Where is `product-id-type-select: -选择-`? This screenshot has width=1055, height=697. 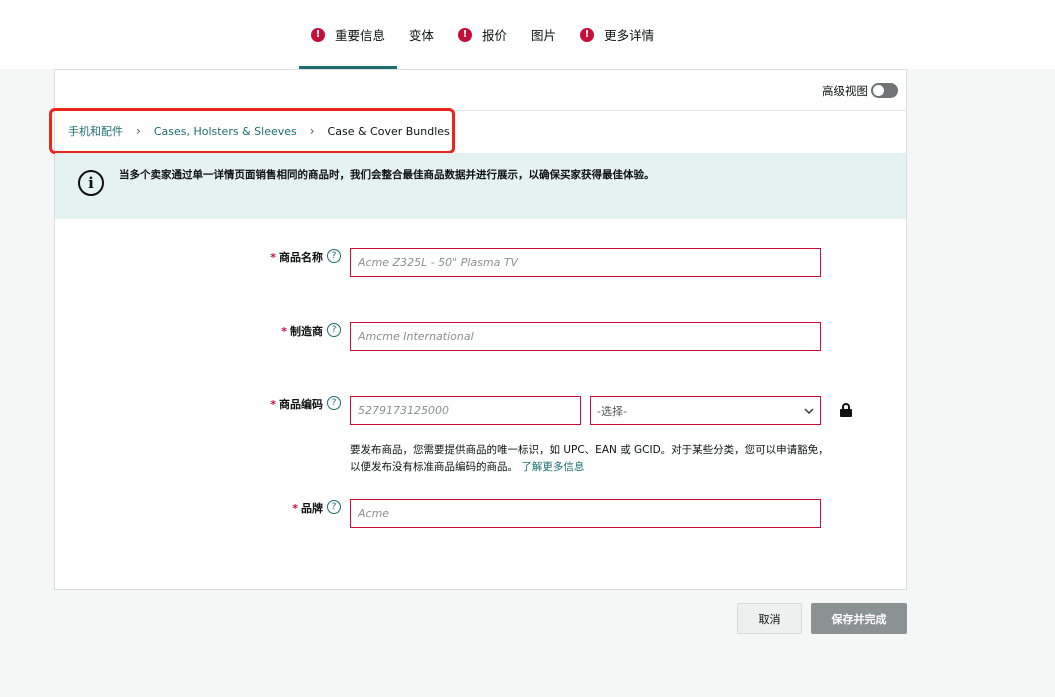
product-id-type-select: -选择- is located at coordinates (705, 410).